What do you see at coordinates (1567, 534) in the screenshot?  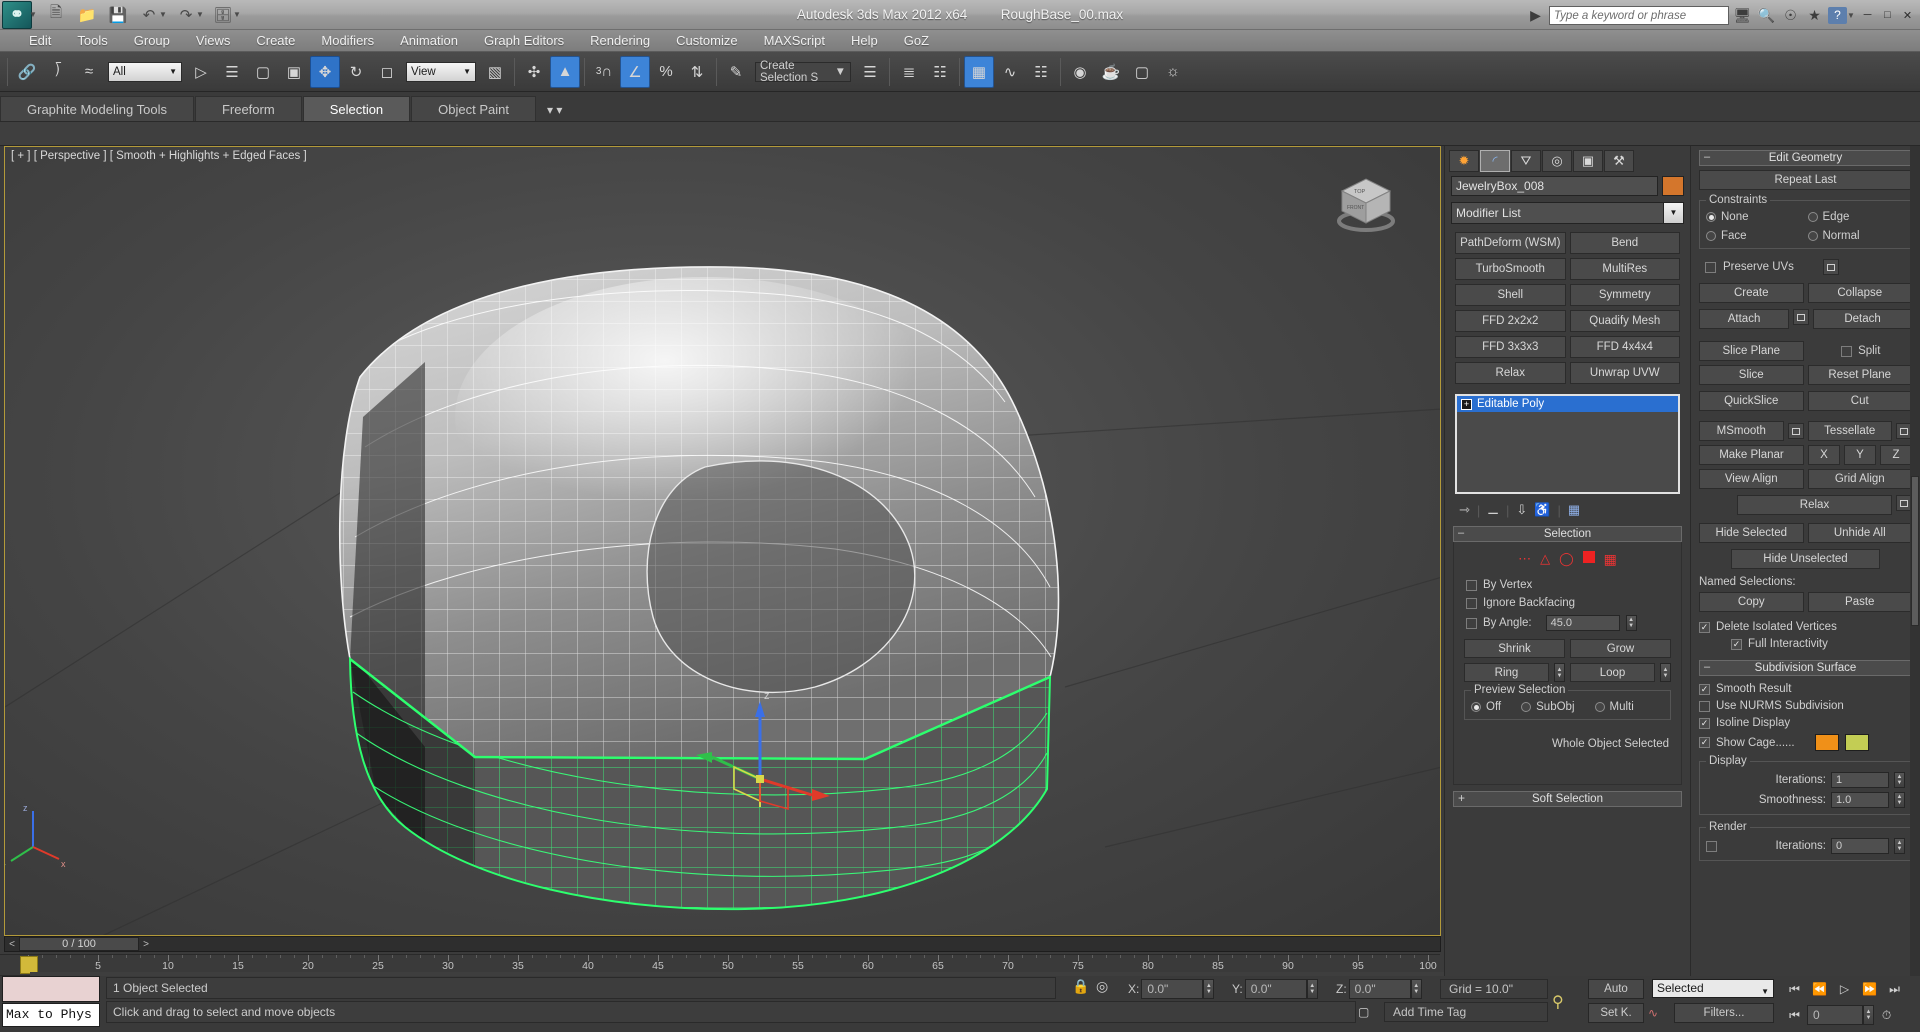 I see `selection-rollout-header: – Selection` at bounding box center [1567, 534].